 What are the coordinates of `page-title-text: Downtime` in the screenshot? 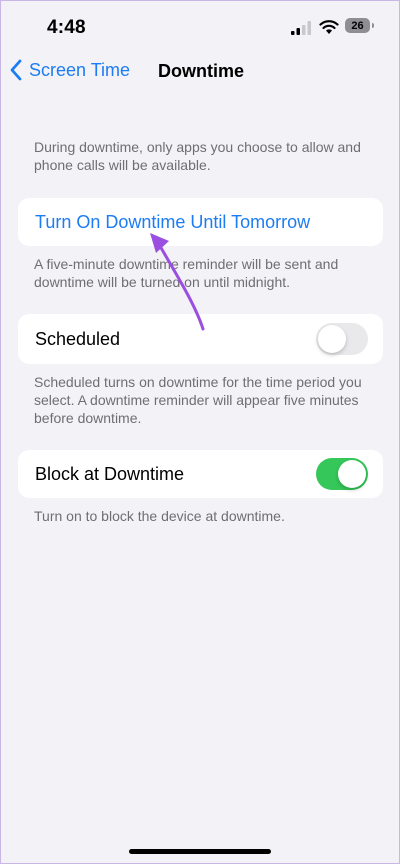 It's located at (200, 71).